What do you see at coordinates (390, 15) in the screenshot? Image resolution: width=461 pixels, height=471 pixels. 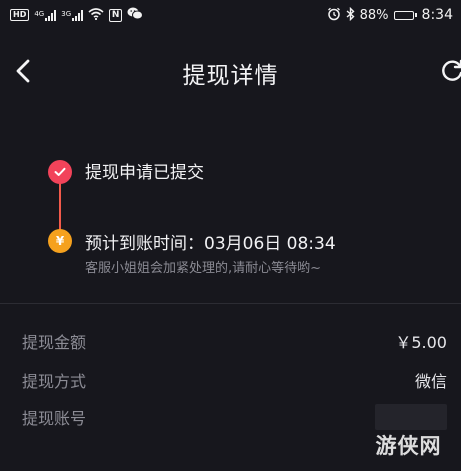 I see `status-bar-right: 88% 8:34` at bounding box center [390, 15].